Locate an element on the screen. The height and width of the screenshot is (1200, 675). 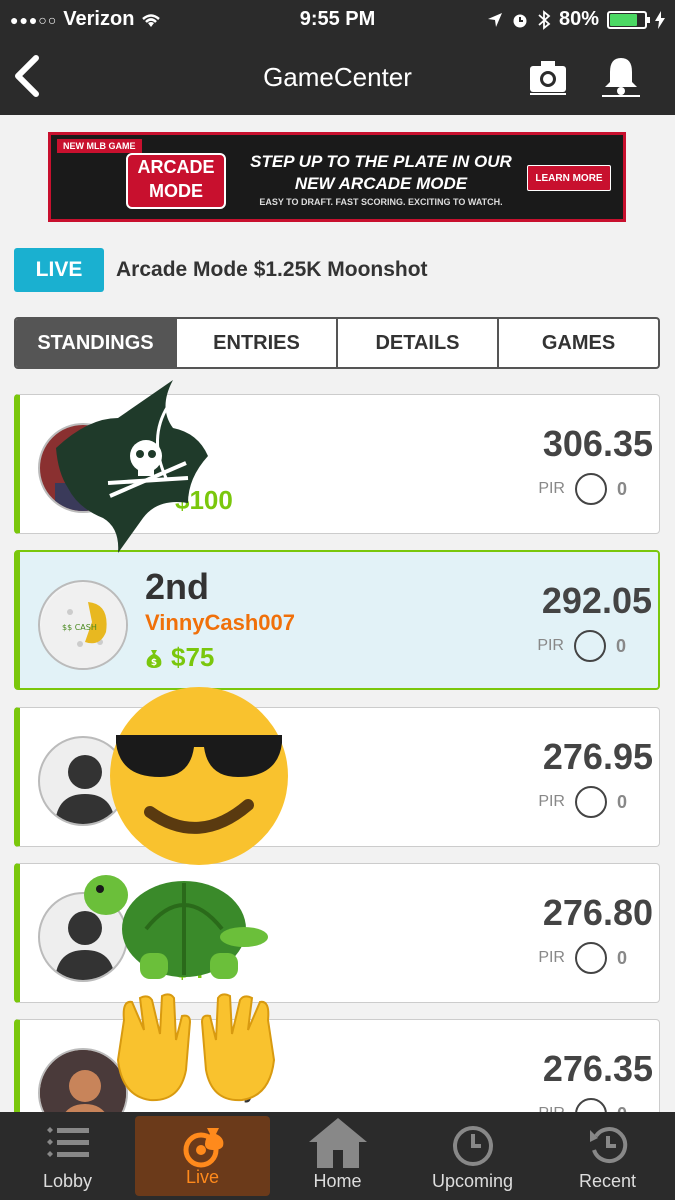
tabbar-live: Live is located at coordinates (202, 1156).